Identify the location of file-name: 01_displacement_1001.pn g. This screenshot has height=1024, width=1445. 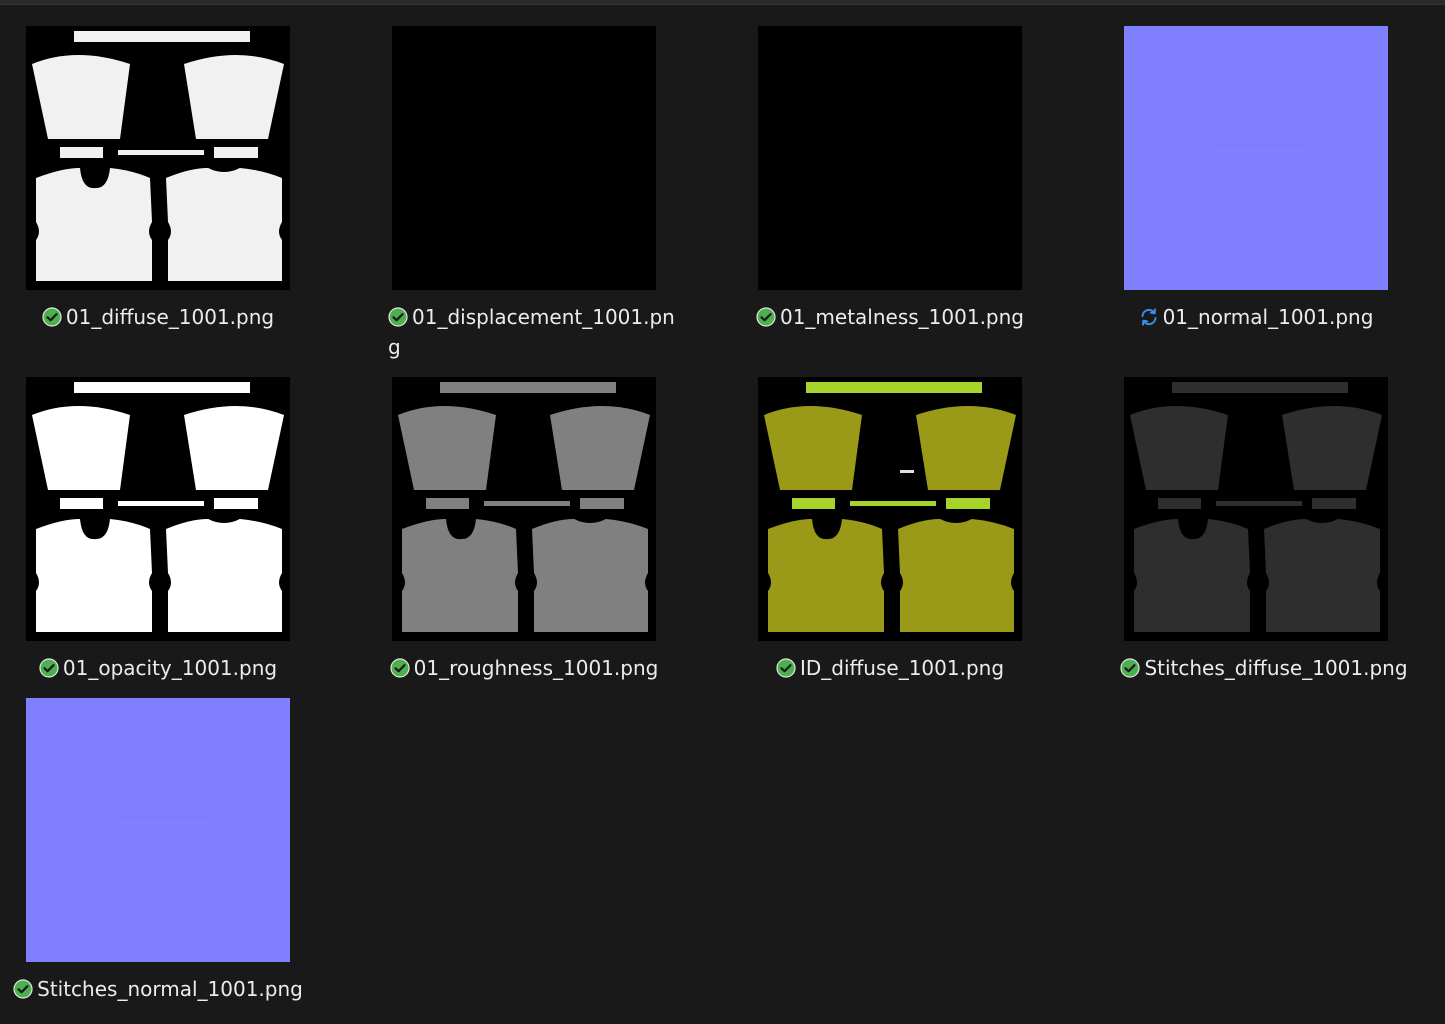
(531, 332).